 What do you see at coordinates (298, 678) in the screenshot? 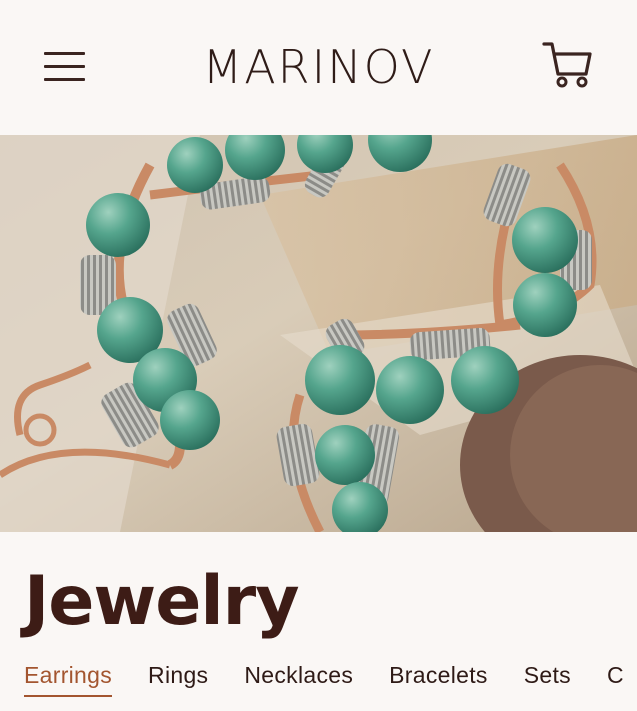
I see `tab-necklaces: Necklaces` at bounding box center [298, 678].